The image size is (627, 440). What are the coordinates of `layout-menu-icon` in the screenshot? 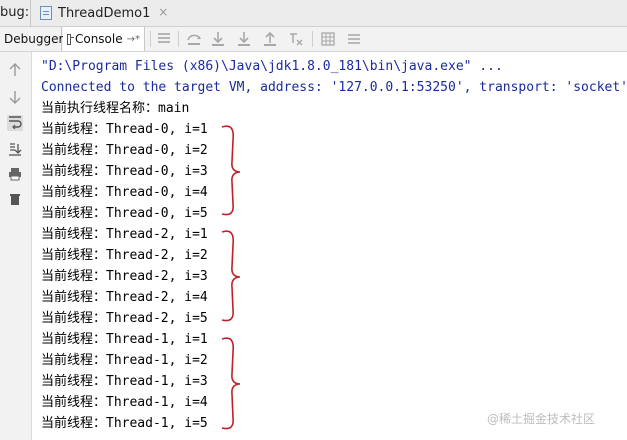 It's located at (164, 39).